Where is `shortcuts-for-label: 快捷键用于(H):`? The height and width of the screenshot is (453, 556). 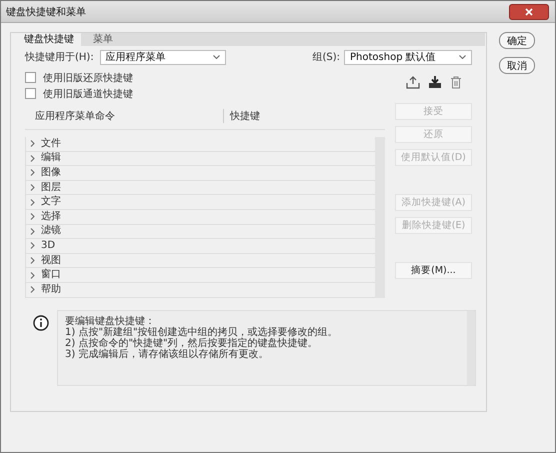
shortcuts-for-label: 快捷键用于(H): is located at coordinates (59, 57).